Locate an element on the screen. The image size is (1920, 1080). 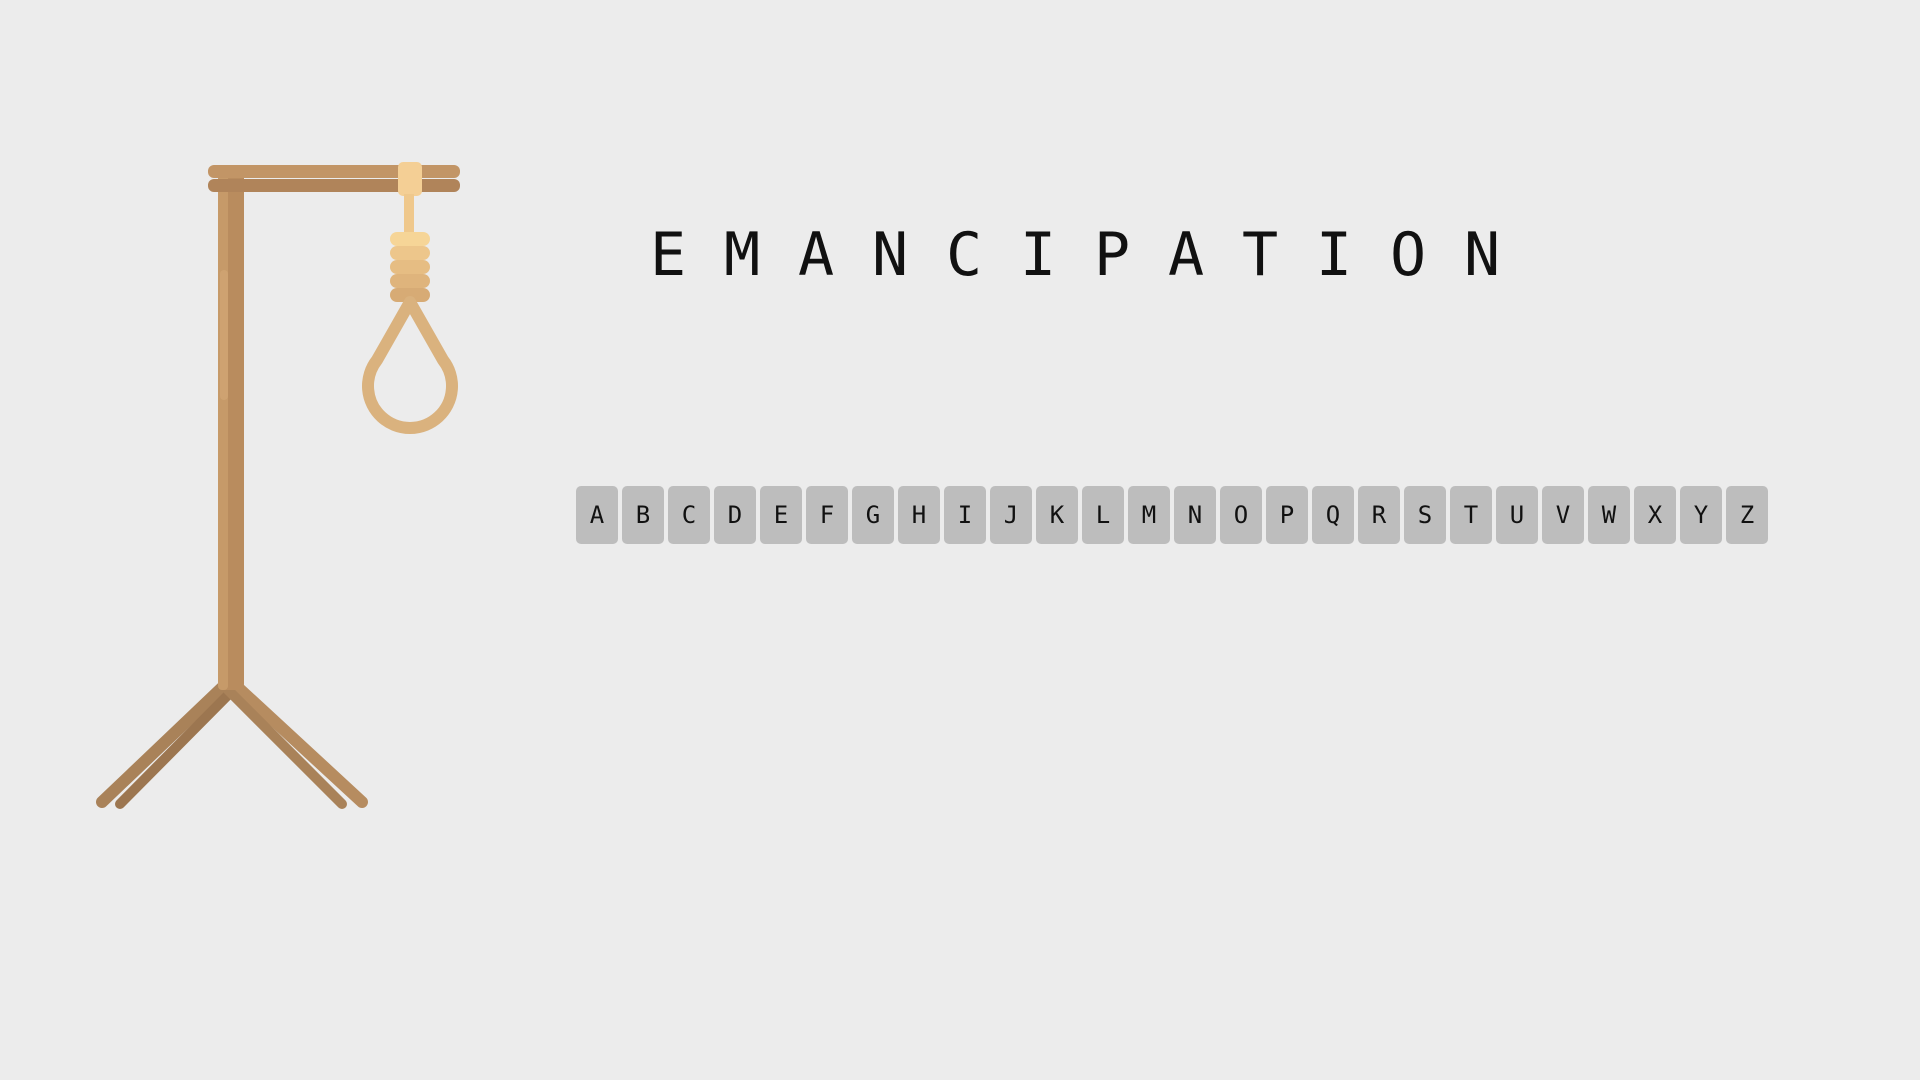
word-display: E M A N C I P A T I O N is located at coordinates (960, 255).